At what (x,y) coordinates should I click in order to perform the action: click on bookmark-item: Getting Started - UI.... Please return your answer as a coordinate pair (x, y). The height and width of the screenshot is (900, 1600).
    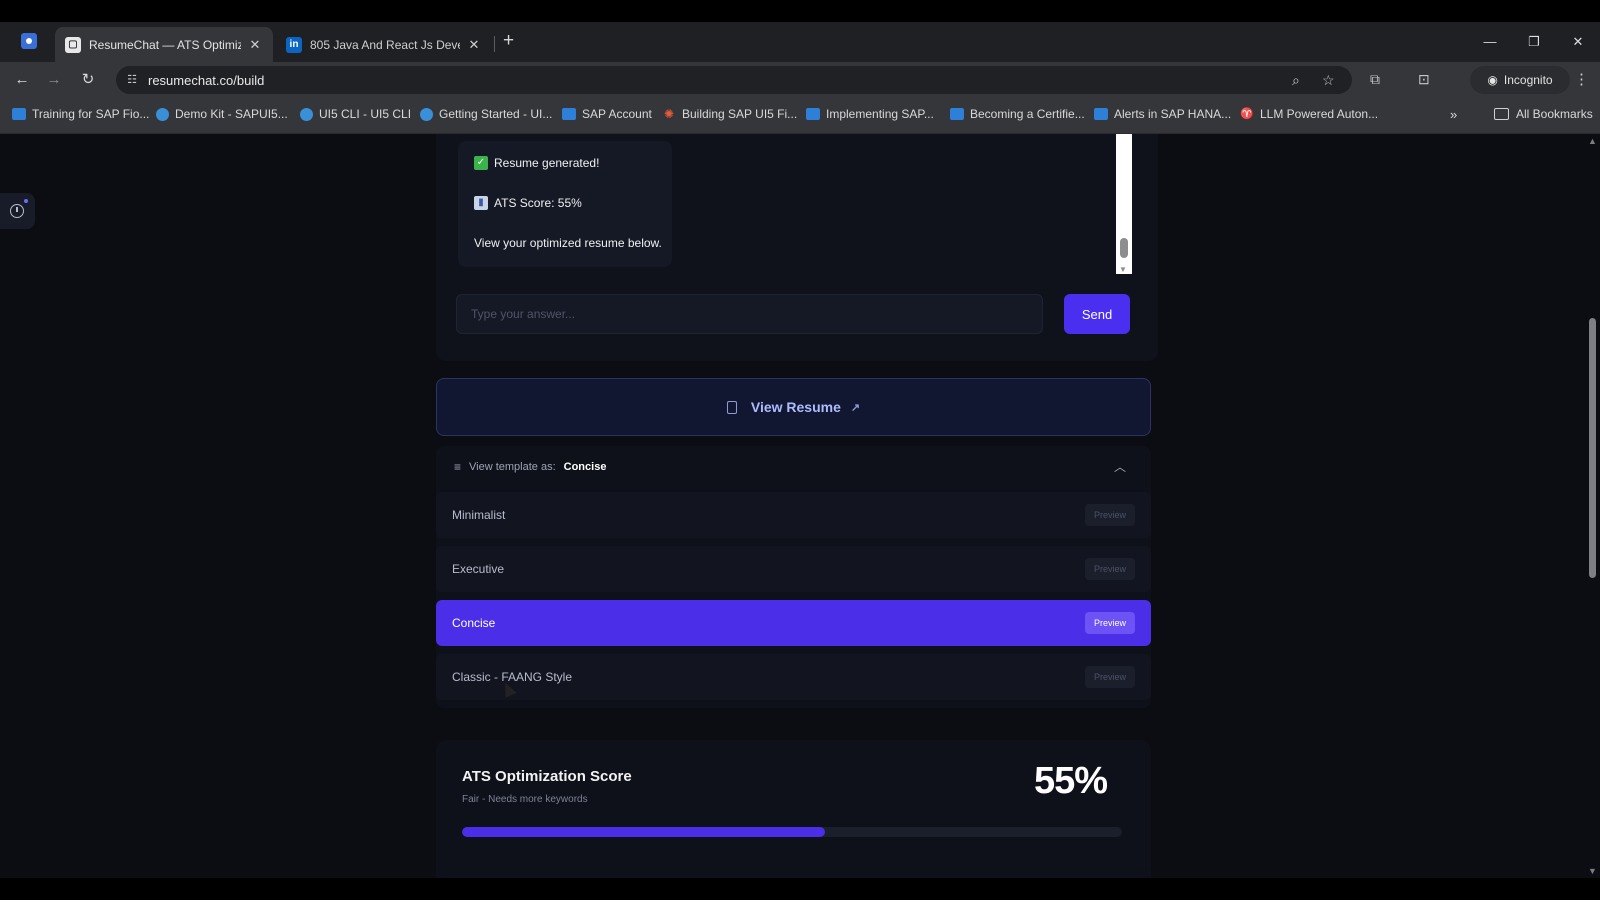
    Looking at the image, I should click on (486, 114).